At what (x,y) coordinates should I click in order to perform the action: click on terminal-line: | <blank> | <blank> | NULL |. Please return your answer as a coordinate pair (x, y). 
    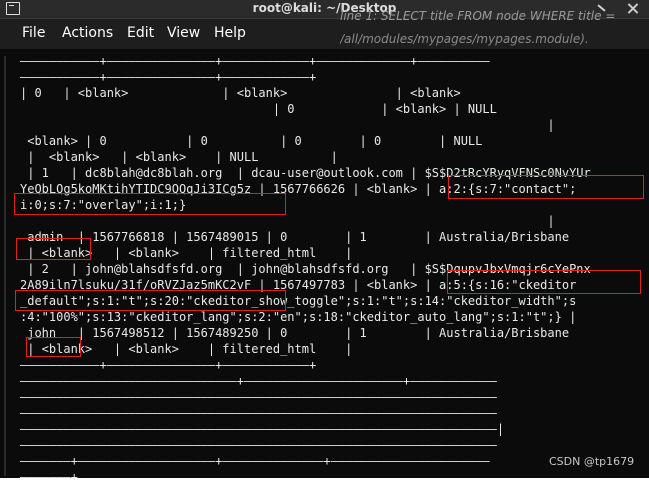
    Looking at the image, I should click on (179, 157).